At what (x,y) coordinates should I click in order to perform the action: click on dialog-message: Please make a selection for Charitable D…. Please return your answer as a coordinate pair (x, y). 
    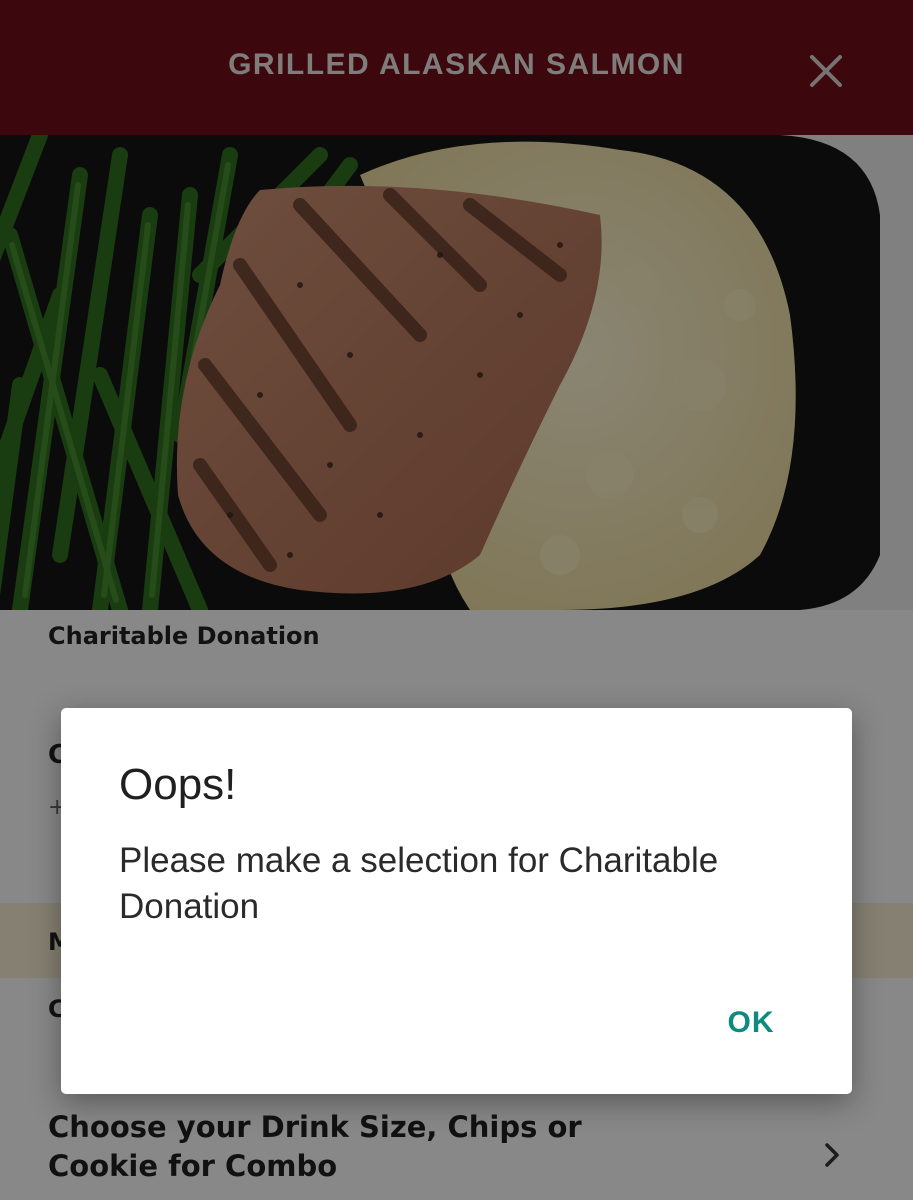
    Looking at the image, I should click on (419, 883).